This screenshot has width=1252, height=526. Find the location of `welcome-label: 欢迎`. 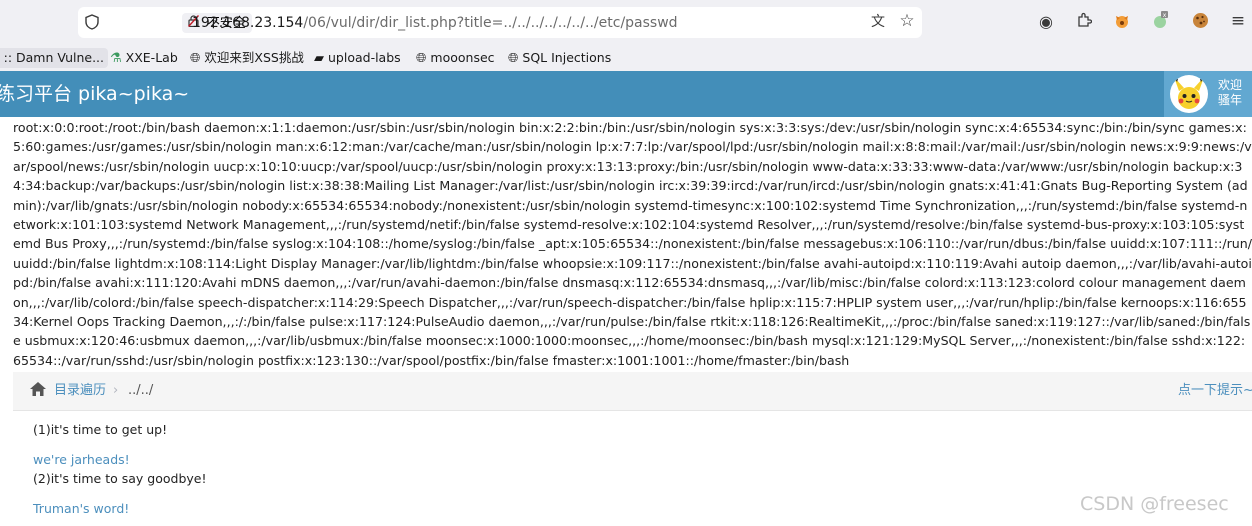

welcome-label: 欢迎 is located at coordinates (1230, 85).